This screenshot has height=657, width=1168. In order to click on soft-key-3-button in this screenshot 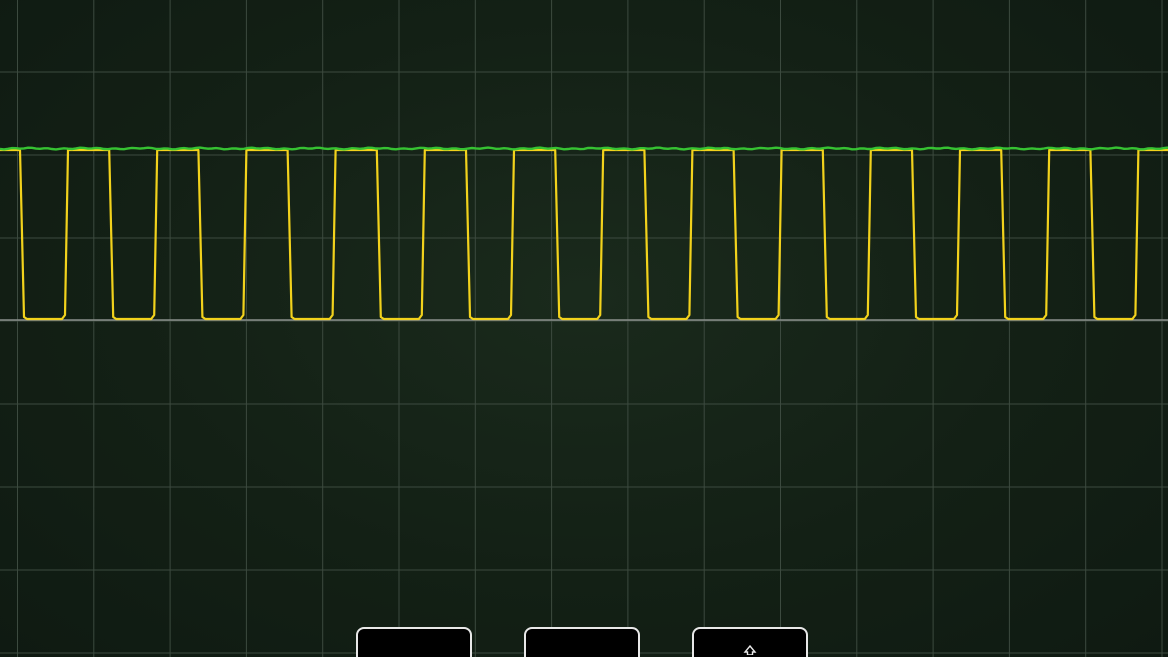, I will do `click(750, 642)`.